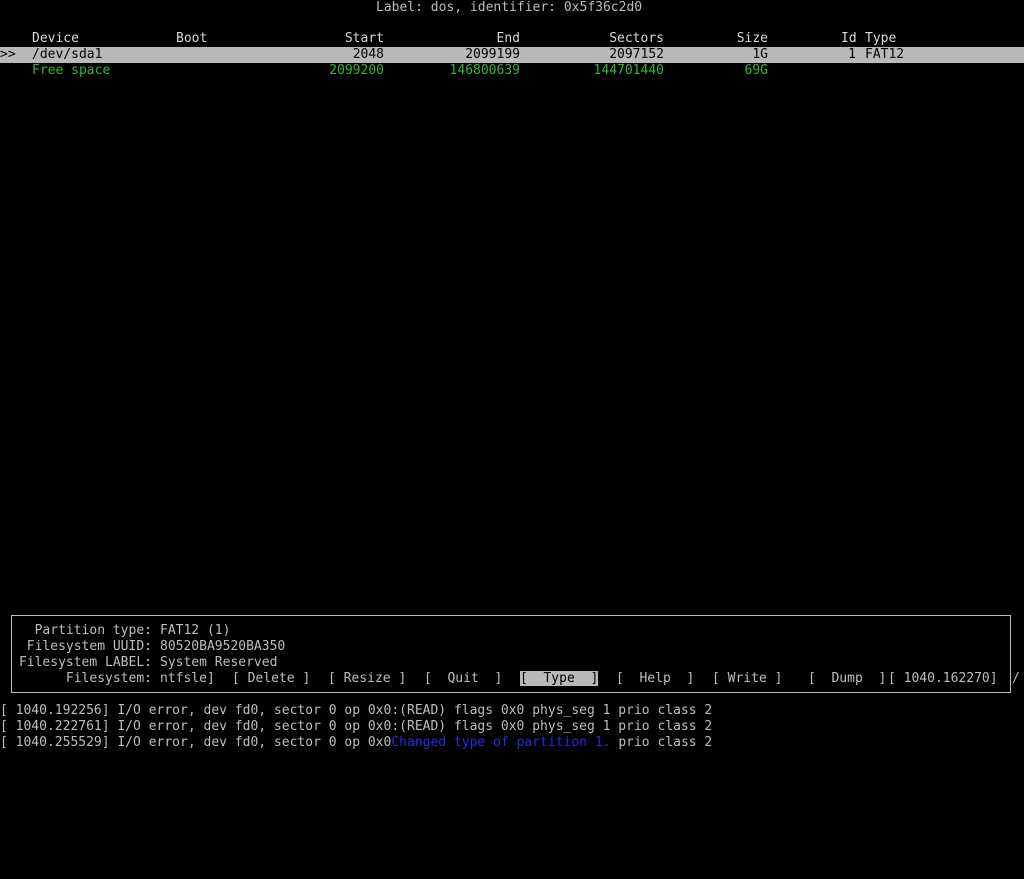 The image size is (1024, 879). Describe the element at coordinates (501, 742) in the screenshot. I see `status-message: Changed type of partition 1.` at that location.